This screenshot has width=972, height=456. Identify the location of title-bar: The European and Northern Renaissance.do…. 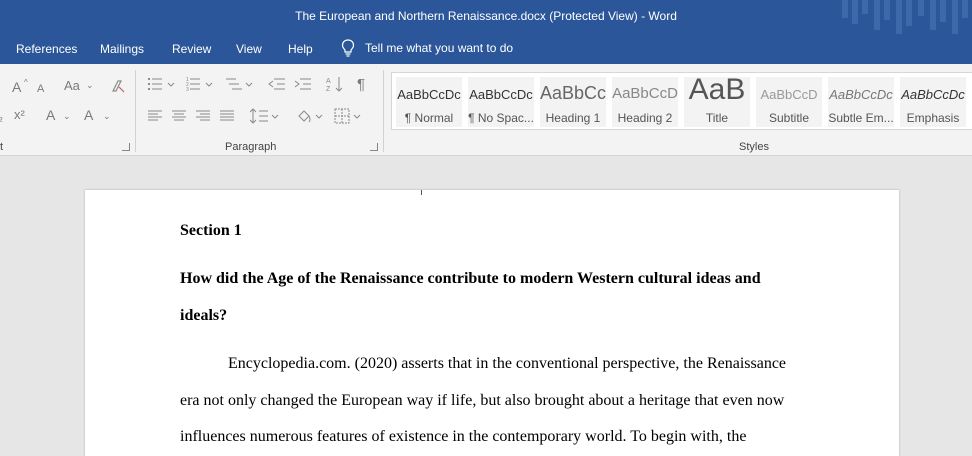
(486, 17).